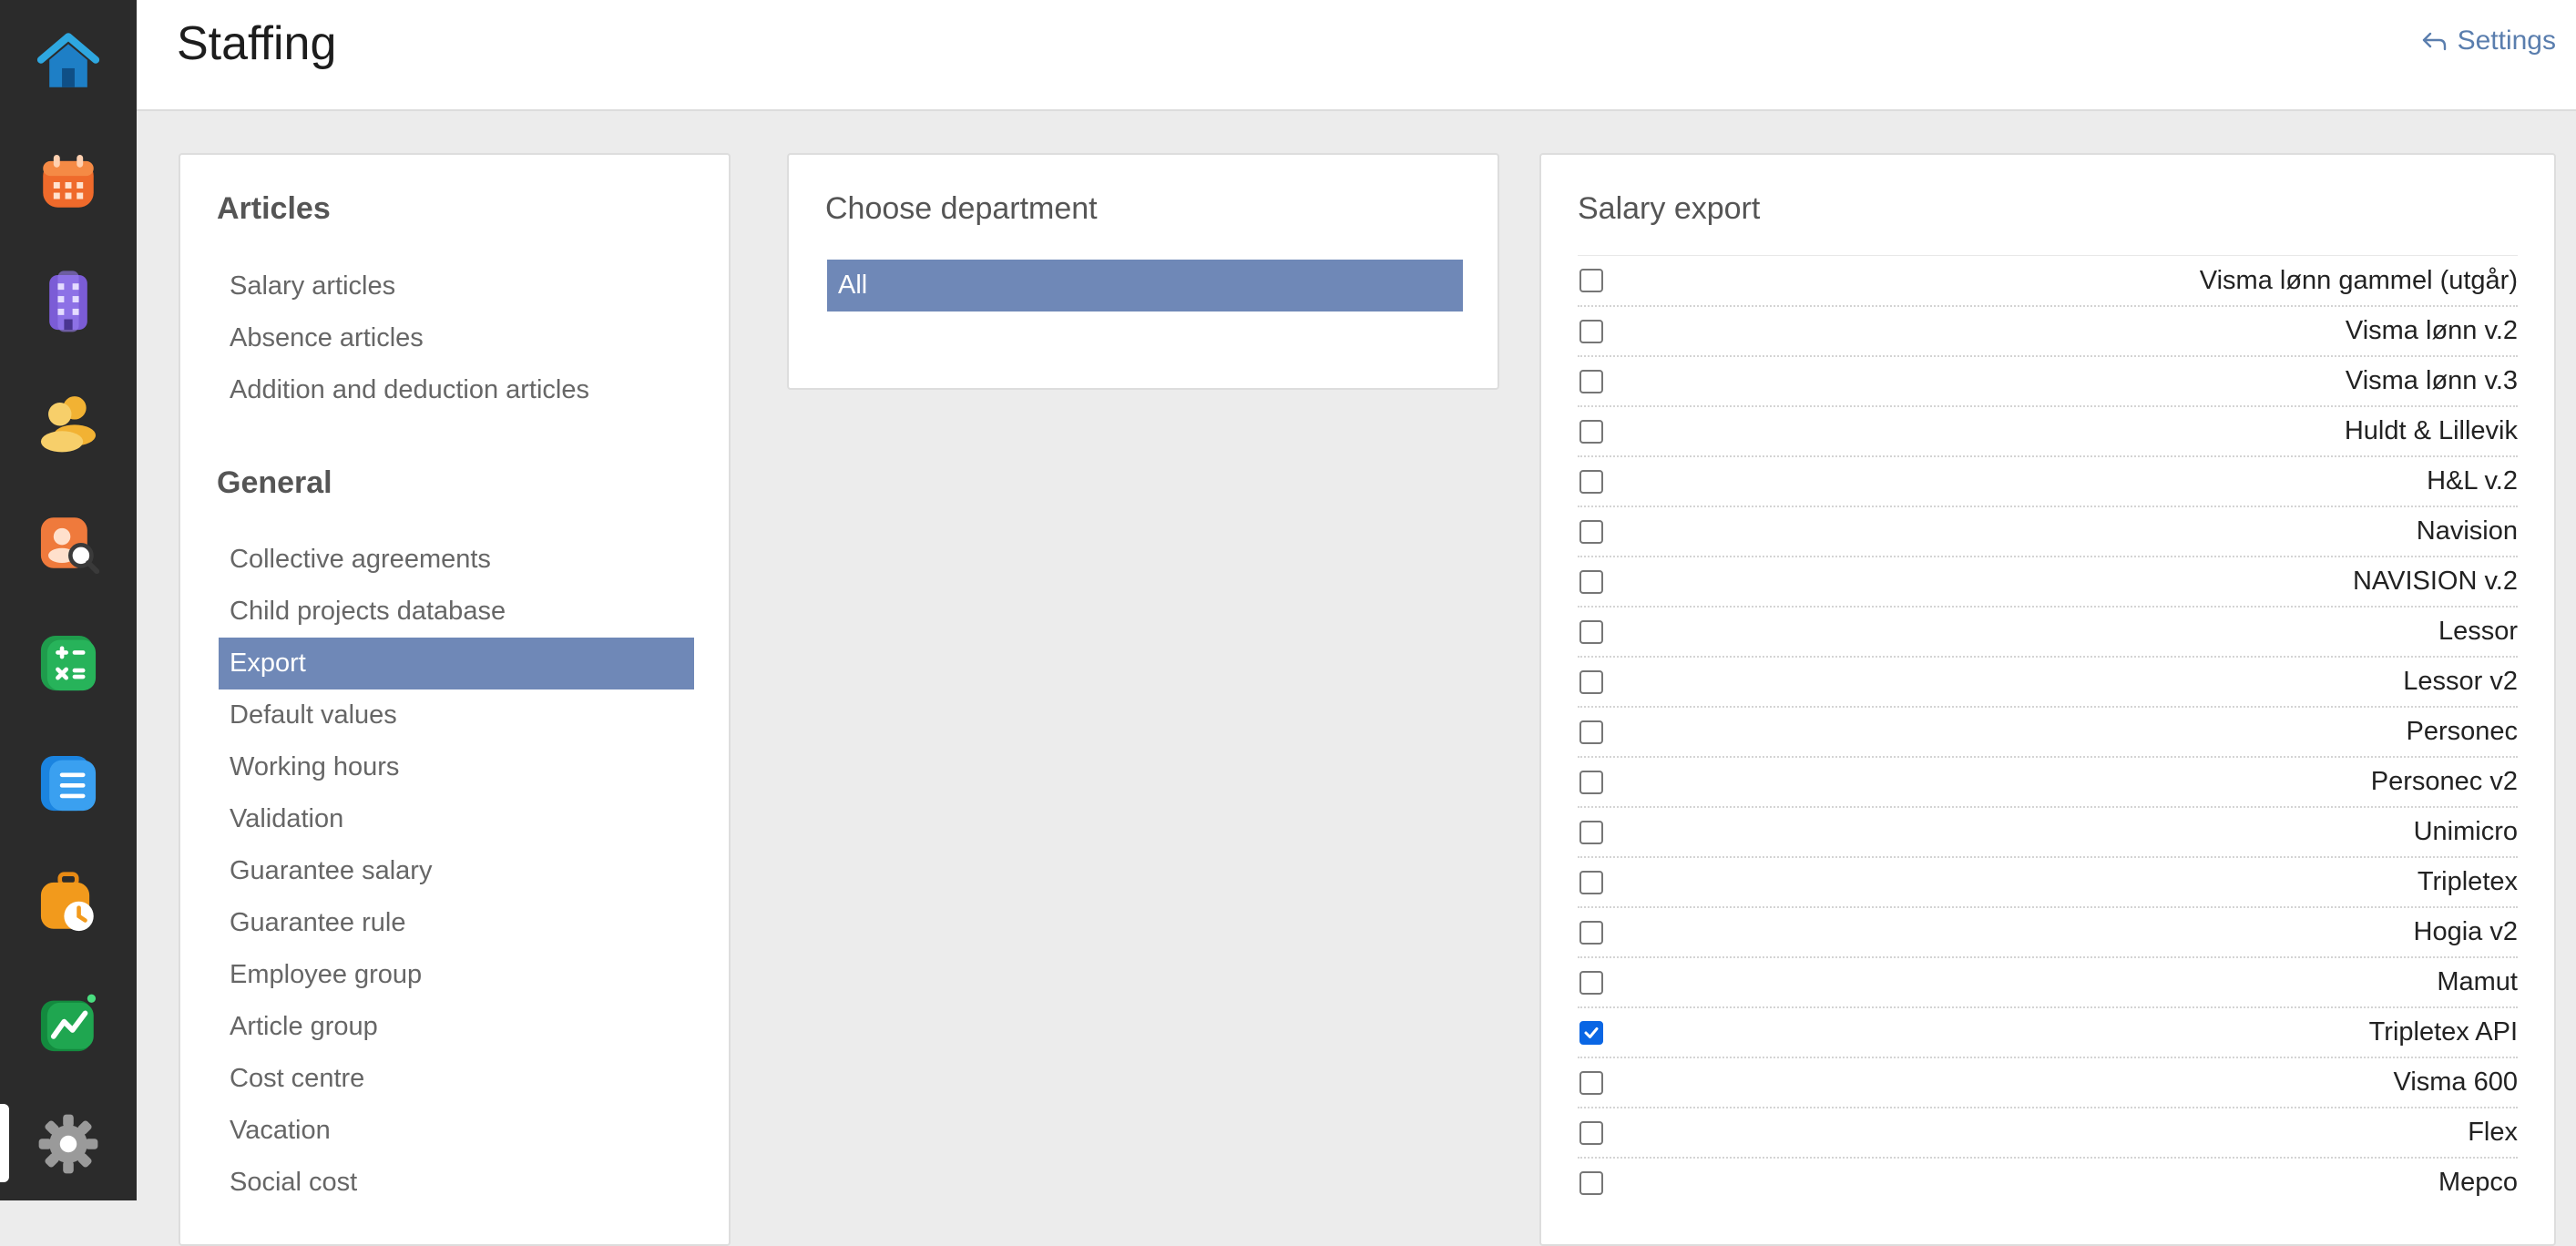 Image resolution: width=2576 pixels, height=1246 pixels. I want to click on department-heading: Choose department, so click(962, 209).